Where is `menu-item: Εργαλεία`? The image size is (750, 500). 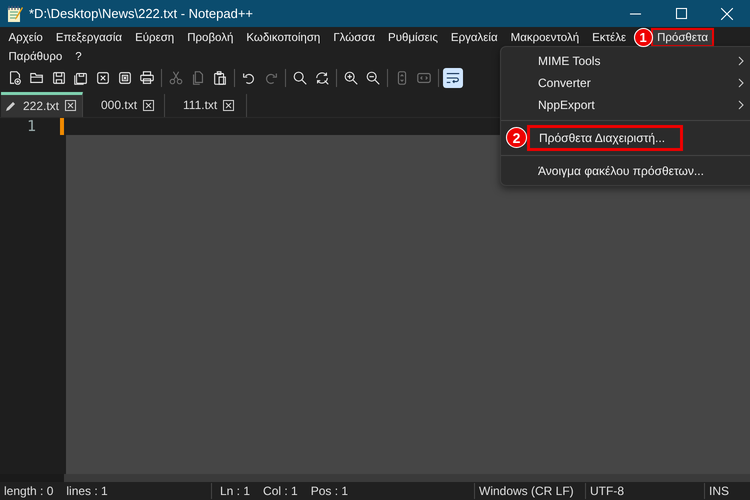 menu-item: Εργαλεία is located at coordinates (474, 37).